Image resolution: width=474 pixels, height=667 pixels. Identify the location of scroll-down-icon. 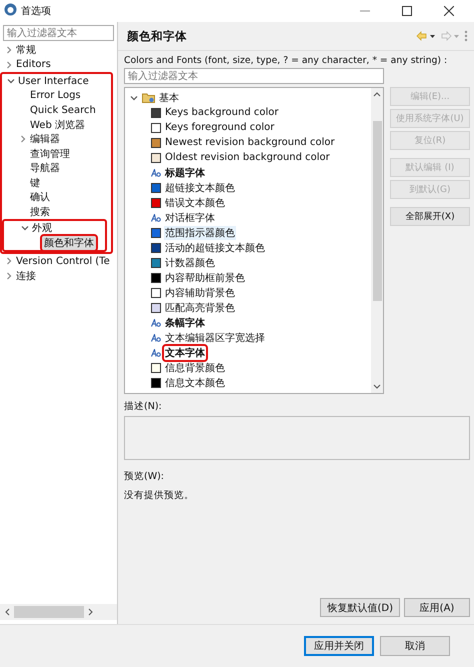
(377, 387).